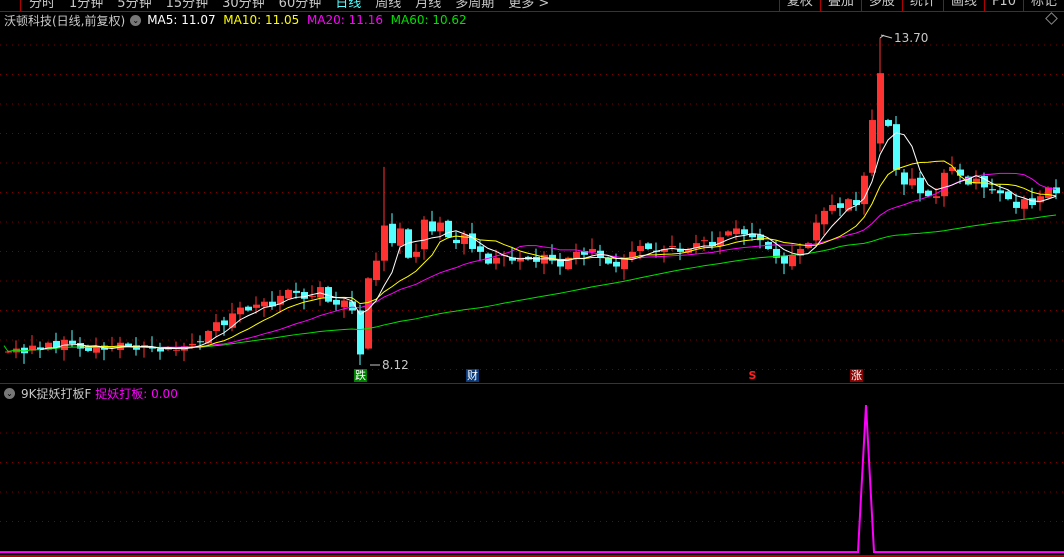  I want to click on signal-marker: 跌, so click(360, 375).